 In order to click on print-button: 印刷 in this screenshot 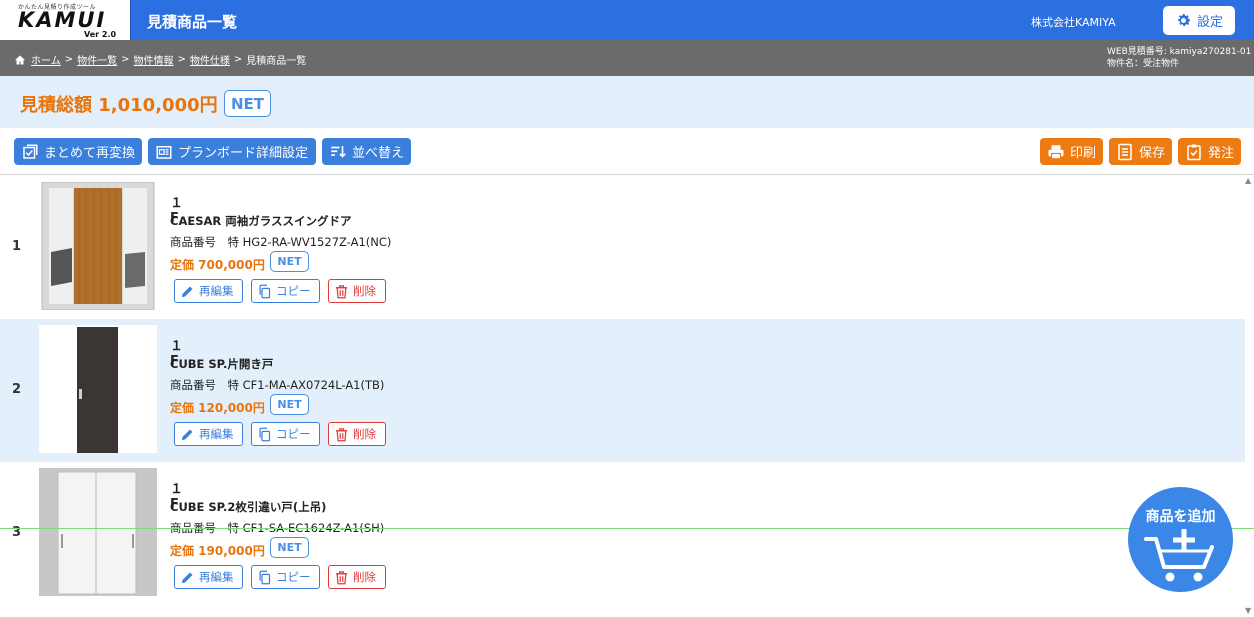, I will do `click(1071, 151)`.